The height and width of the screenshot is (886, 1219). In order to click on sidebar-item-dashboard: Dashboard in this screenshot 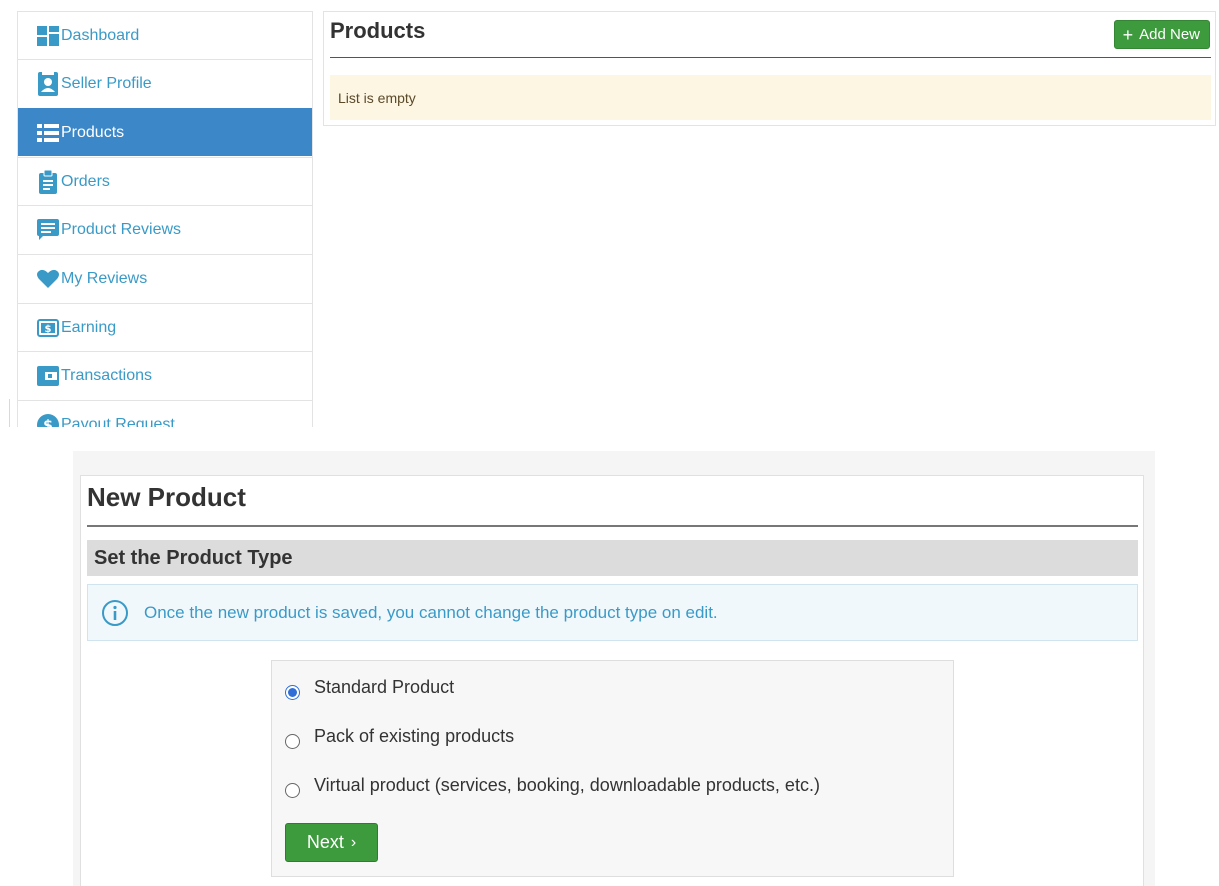, I will do `click(165, 35)`.